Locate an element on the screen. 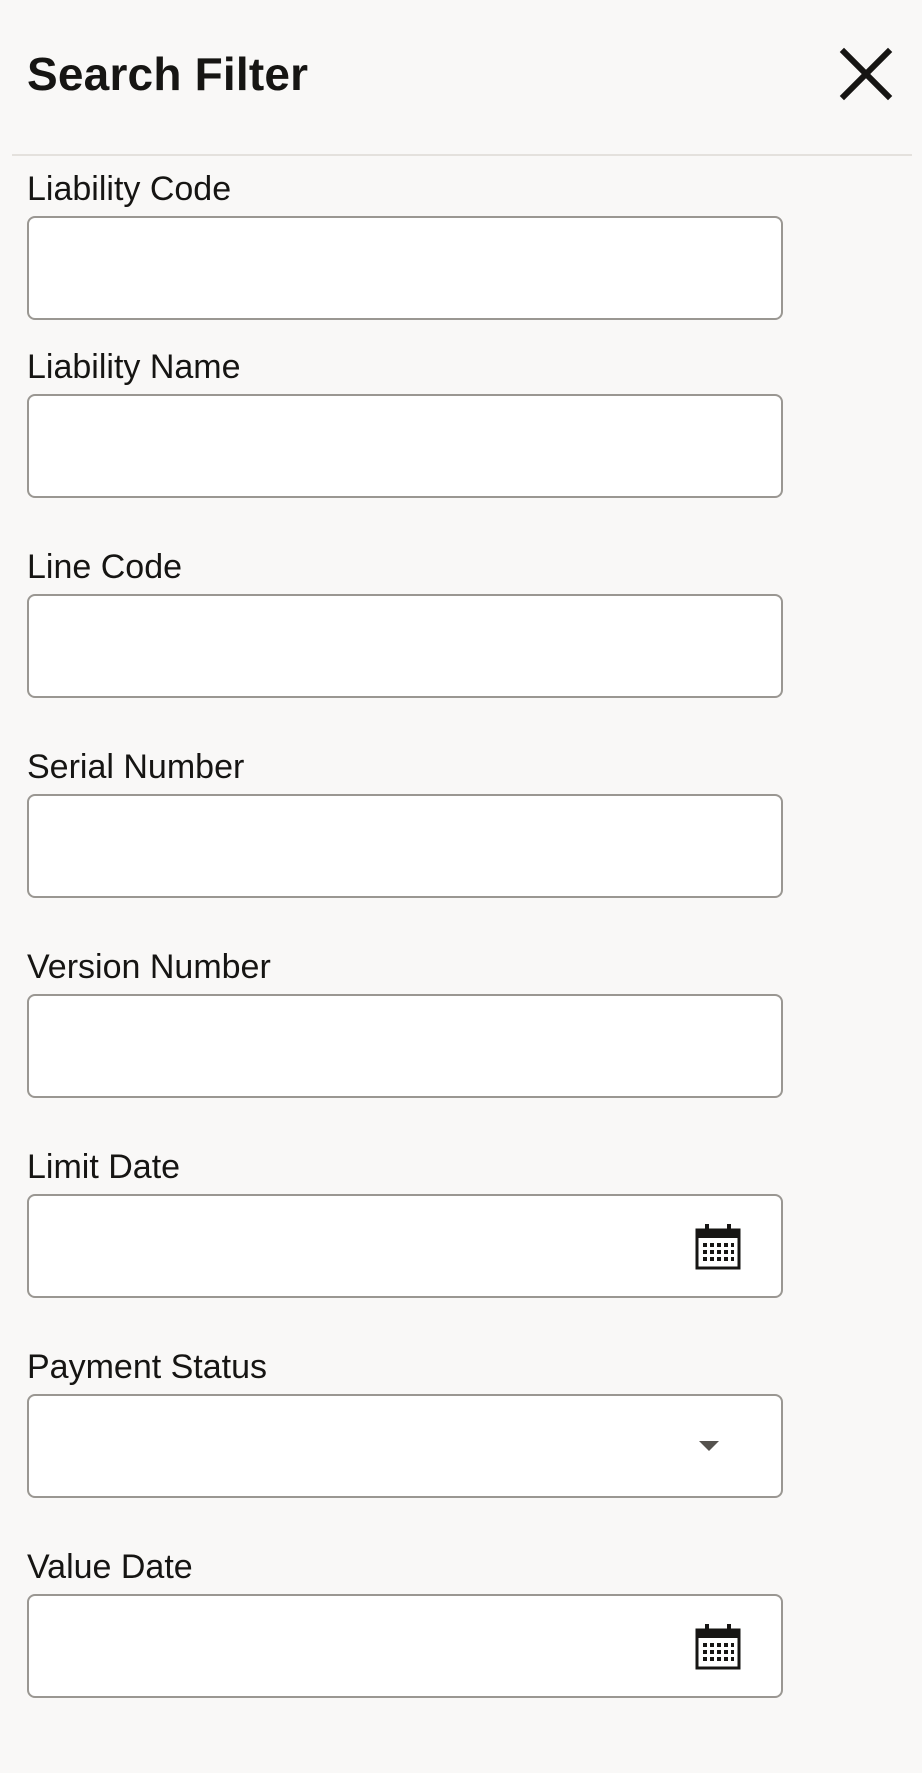  line-code-label: Line Code is located at coordinates (105, 567).